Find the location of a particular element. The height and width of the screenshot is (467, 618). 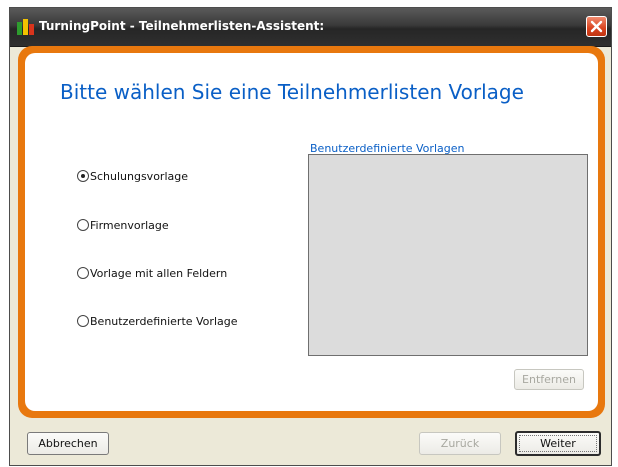

option-firmenvorlage: Firmenvorlage is located at coordinates (123, 225).